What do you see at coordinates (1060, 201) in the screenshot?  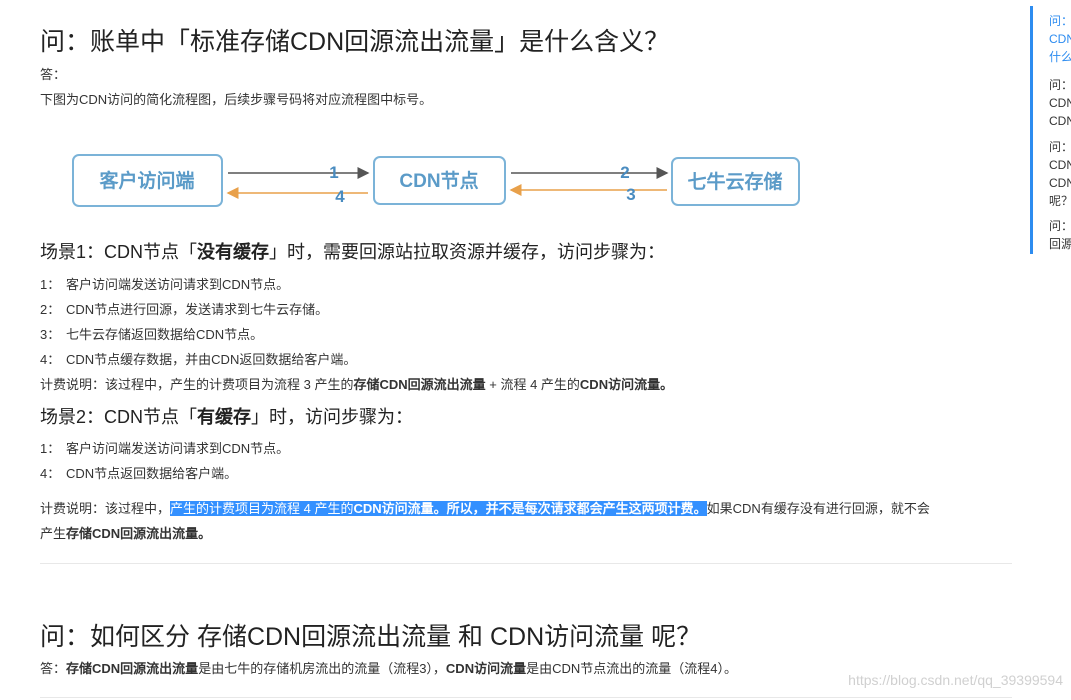 I see `toc-line: 呢？` at bounding box center [1060, 201].